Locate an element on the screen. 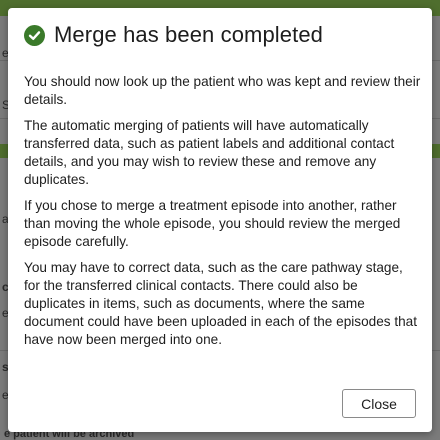  close-button: Close is located at coordinates (379, 403).